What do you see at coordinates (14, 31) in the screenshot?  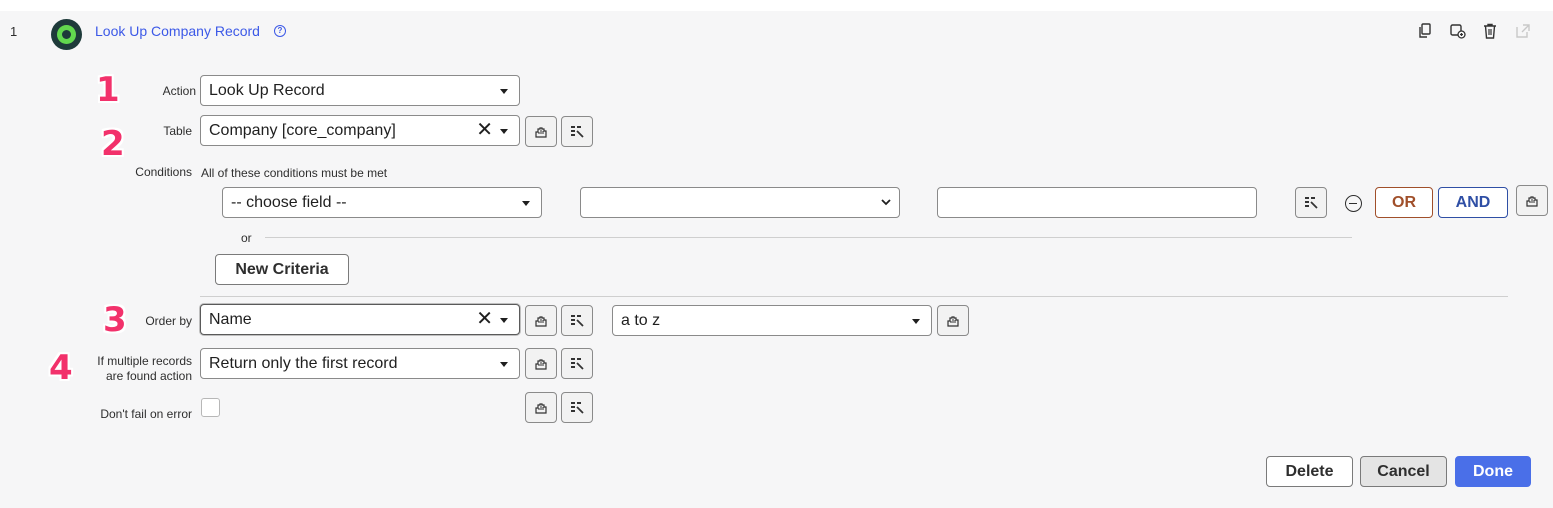 I see `step-number: 1` at bounding box center [14, 31].